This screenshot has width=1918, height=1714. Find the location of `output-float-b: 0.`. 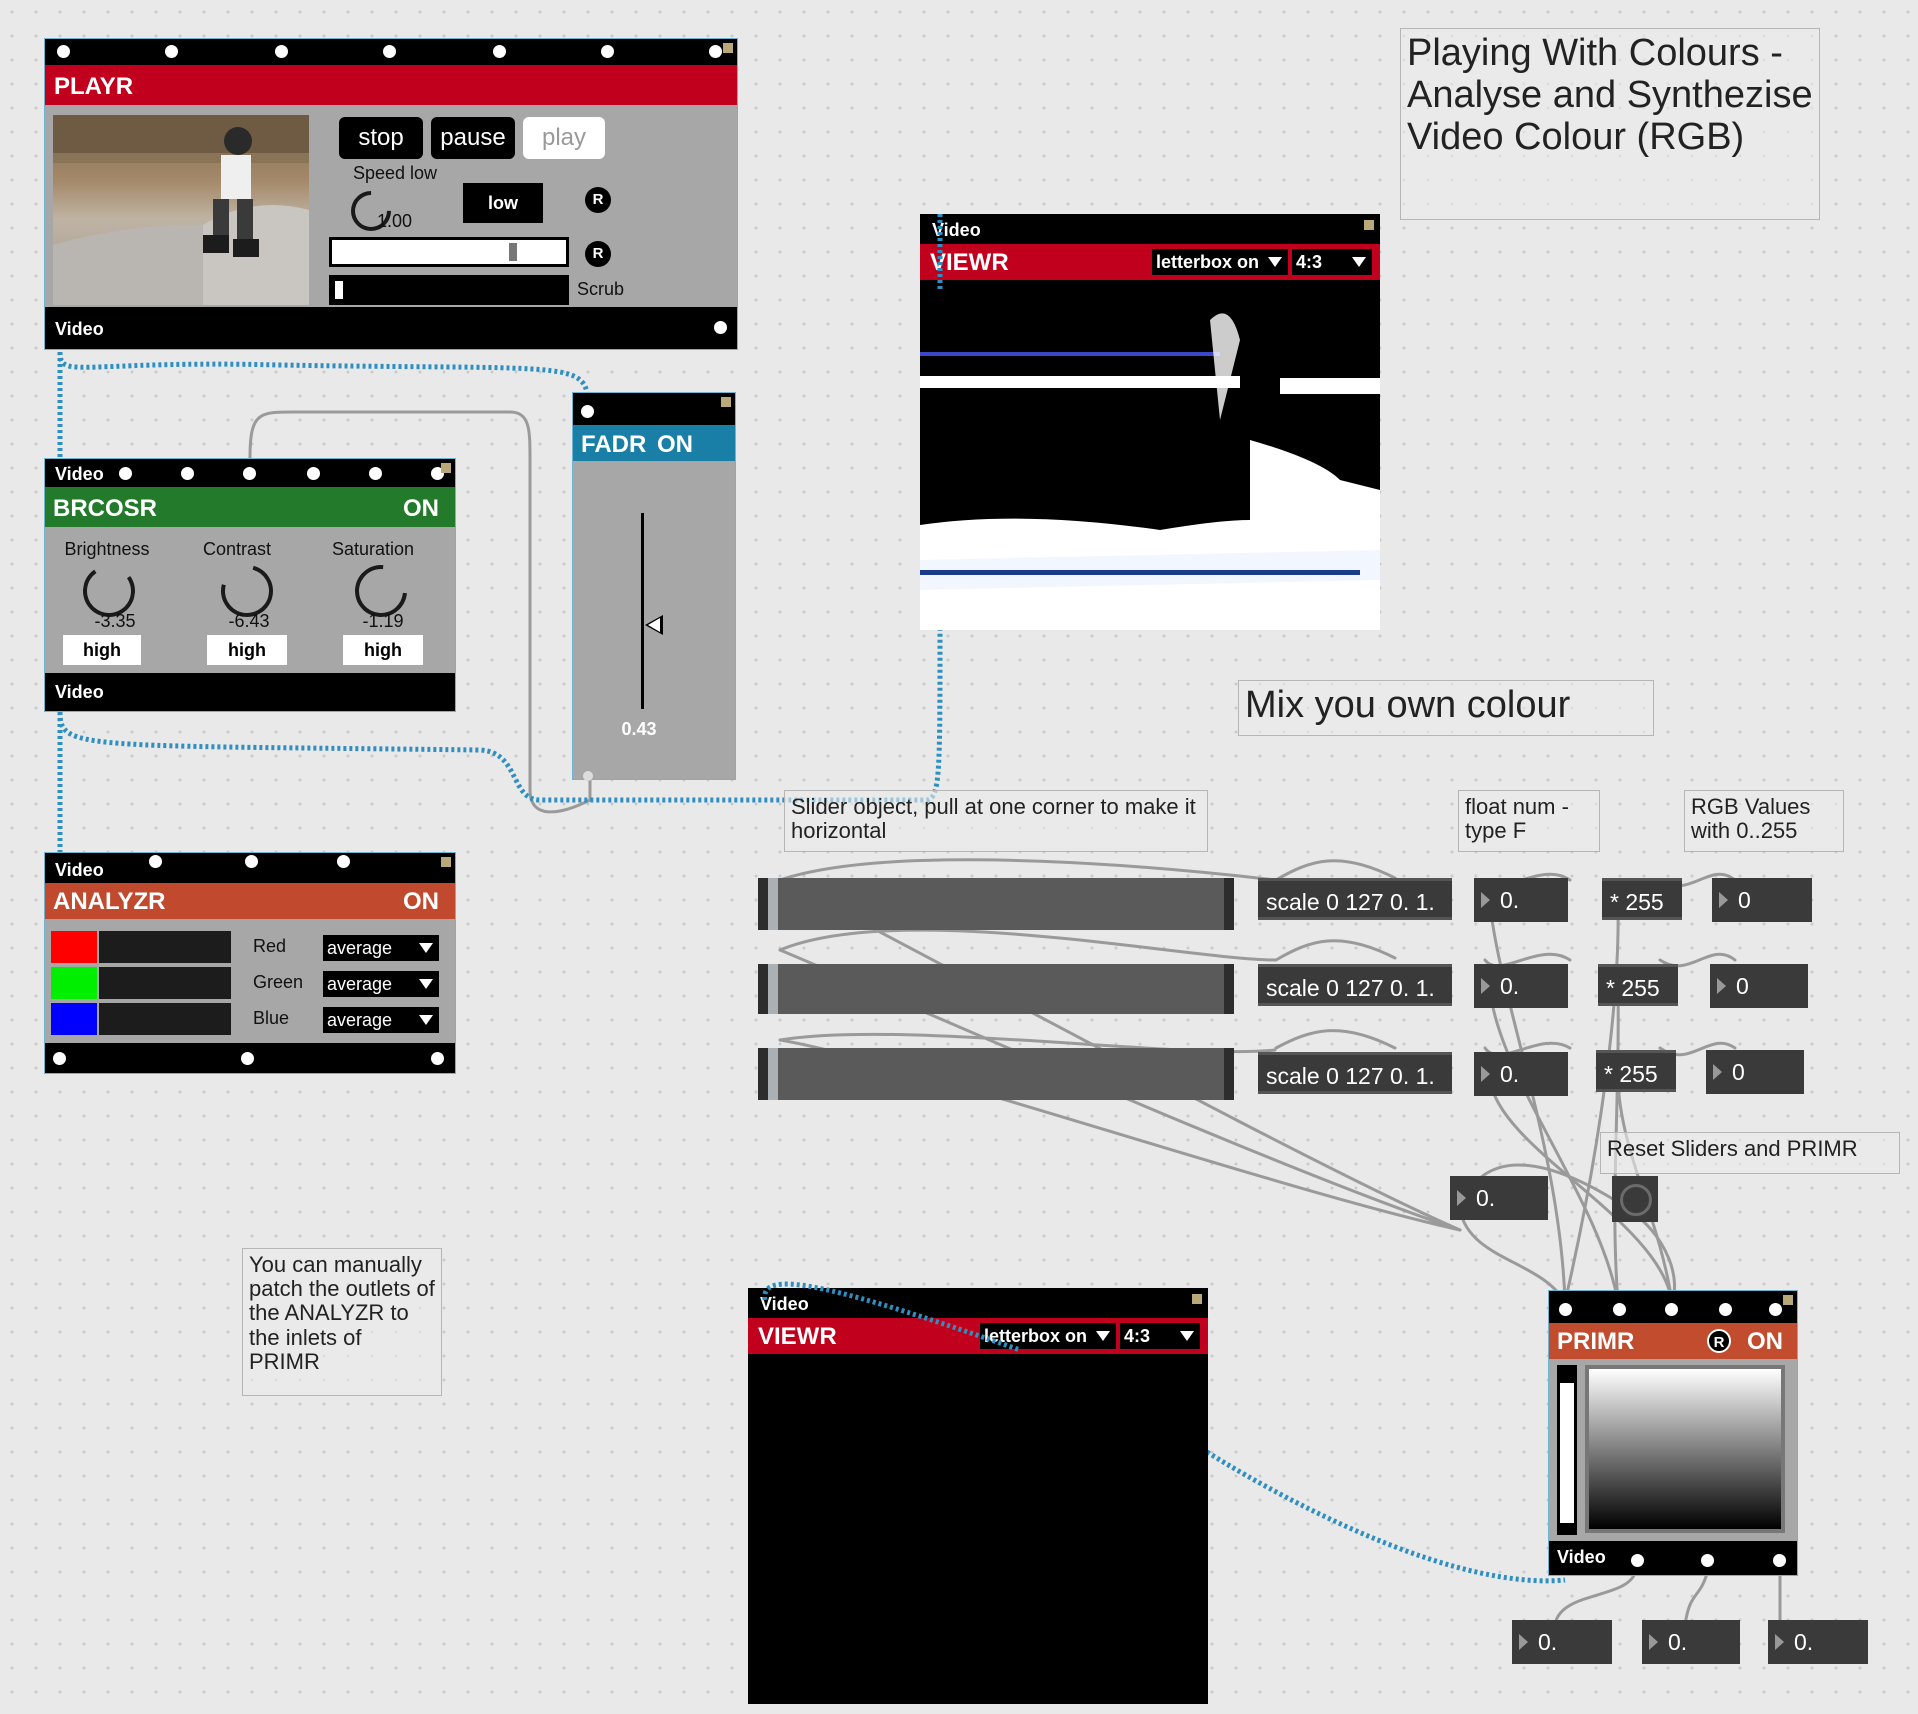

output-float-b: 0. is located at coordinates (1818, 1642).